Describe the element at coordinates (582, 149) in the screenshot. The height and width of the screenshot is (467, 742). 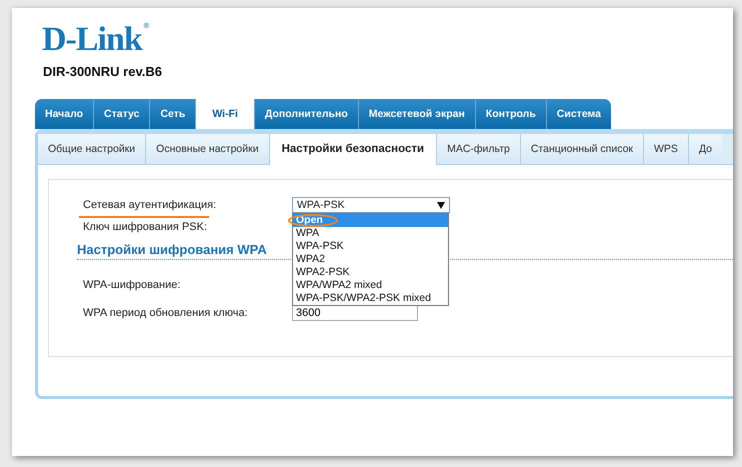
I see `sub-tab: Станционный список` at that location.